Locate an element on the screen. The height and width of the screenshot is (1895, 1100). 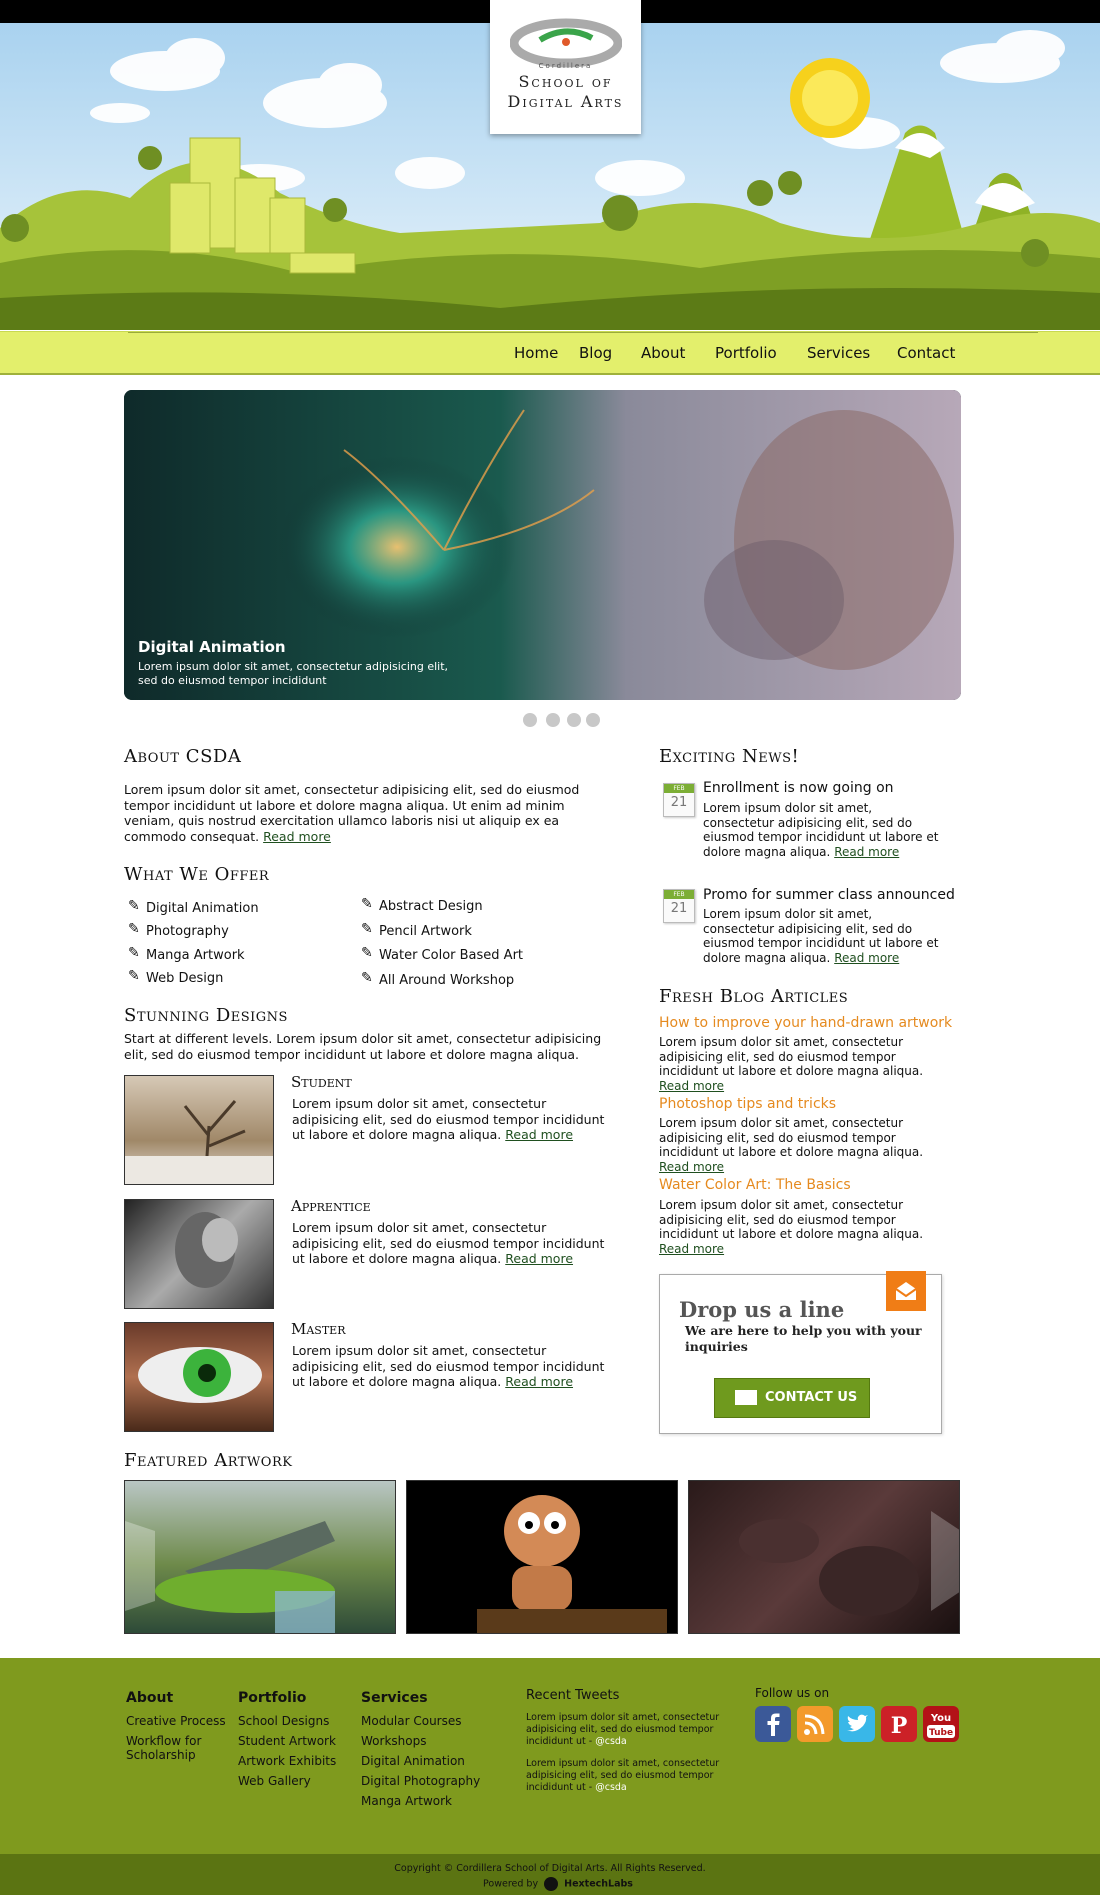
footer-link: School Designs is located at coordinates (283, 1721).